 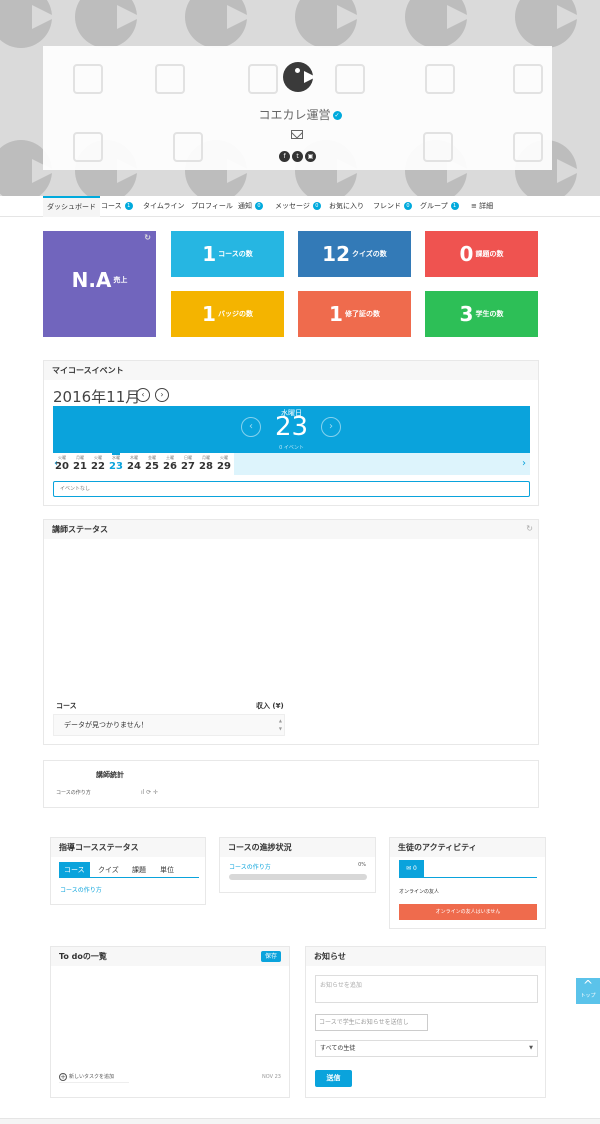 What do you see at coordinates (338, 1048) in the screenshot?
I see `recipient-select-value: すべての生徒` at bounding box center [338, 1048].